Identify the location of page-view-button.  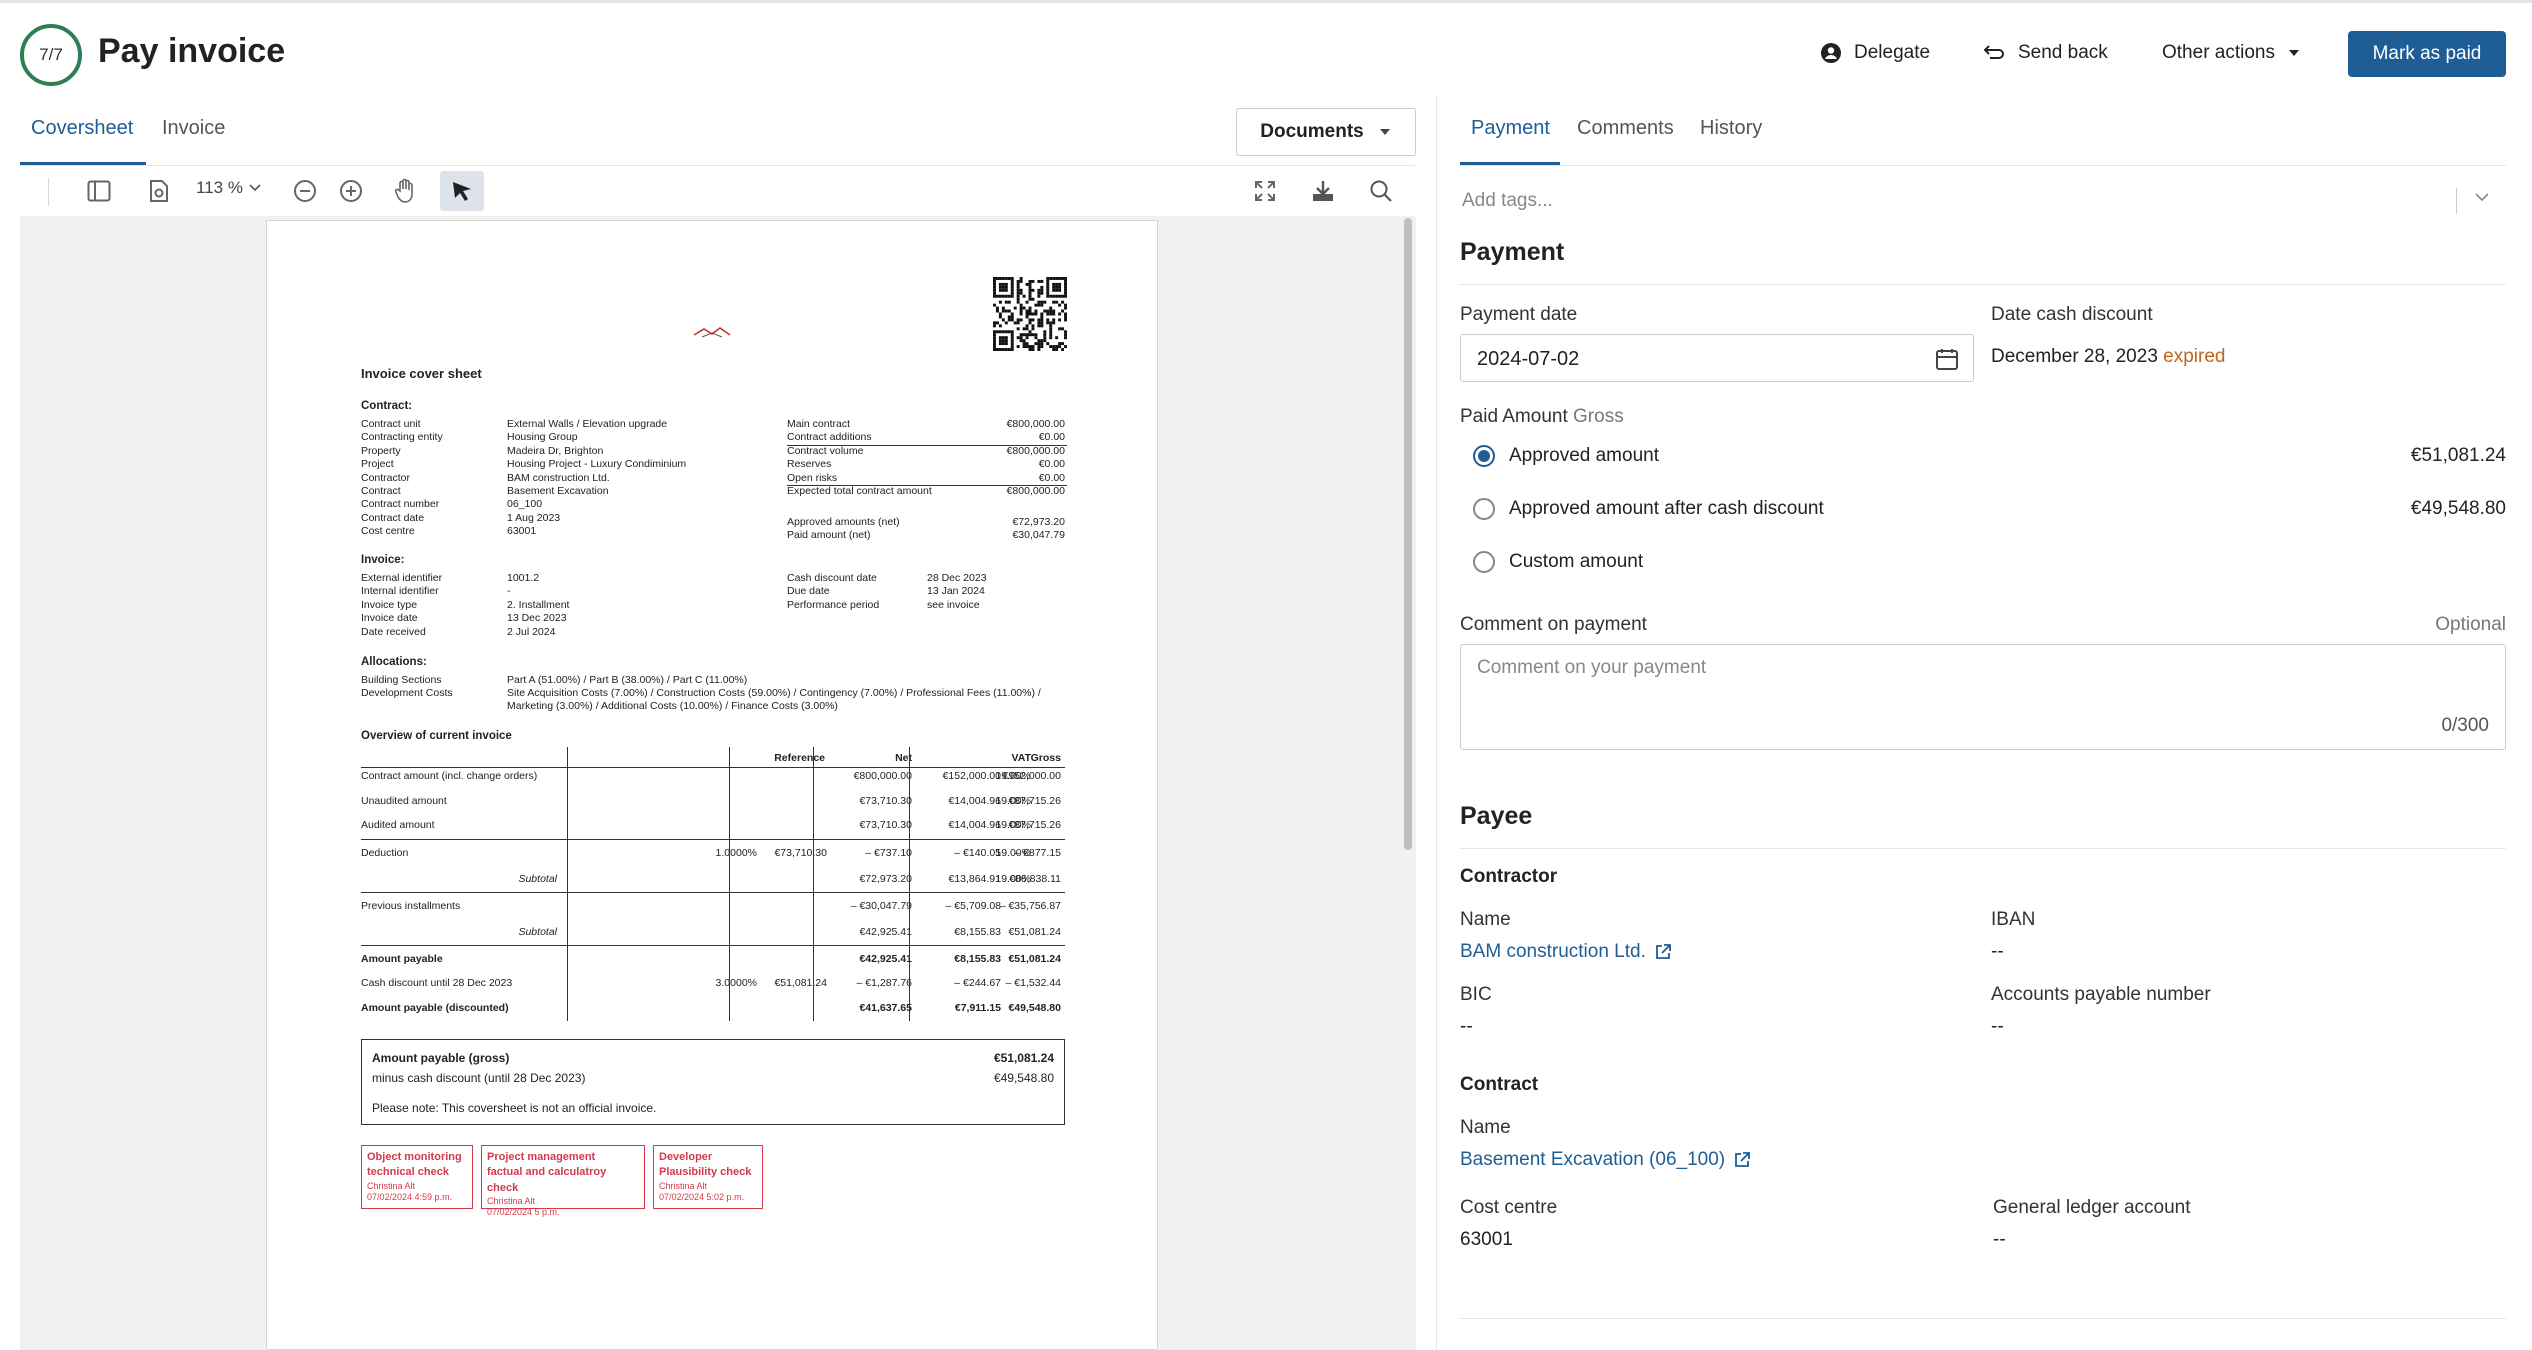
(159, 191).